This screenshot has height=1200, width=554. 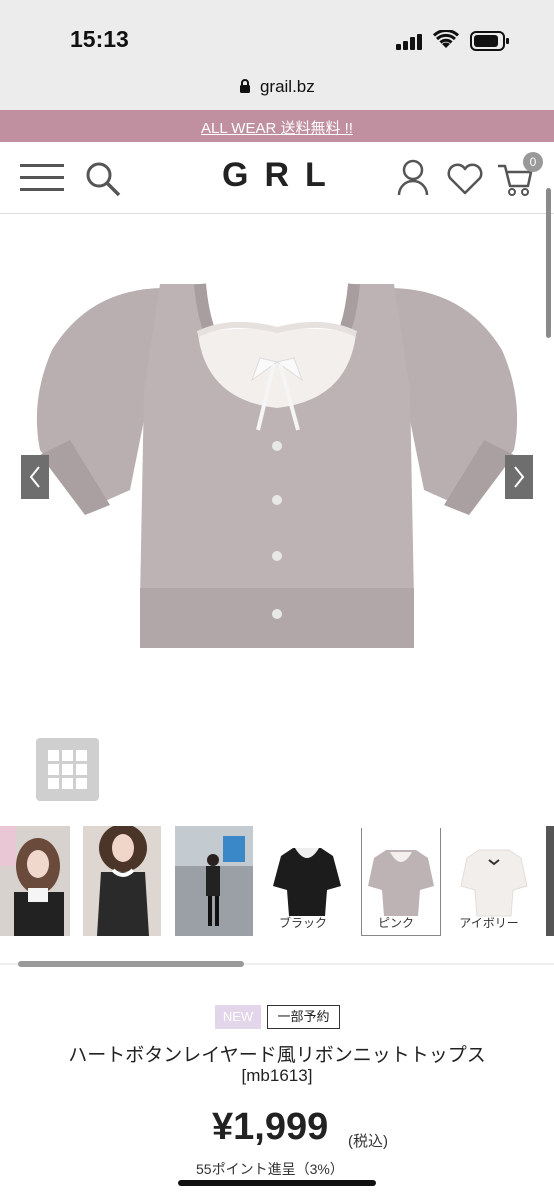 I want to click on address-bar: grail.bz, so click(x=277, y=89).